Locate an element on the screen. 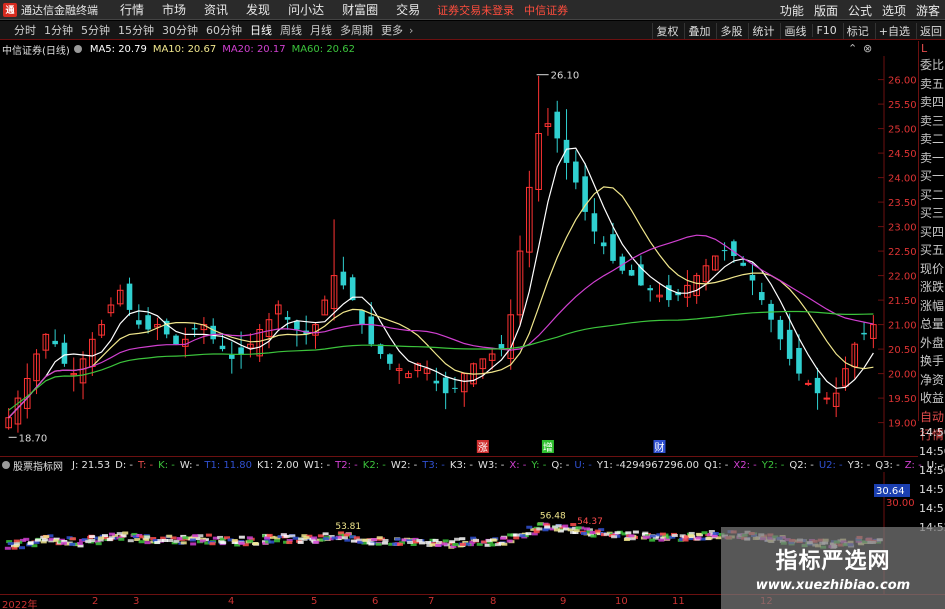  tick-time: 14:50 is located at coordinates (932, 432).